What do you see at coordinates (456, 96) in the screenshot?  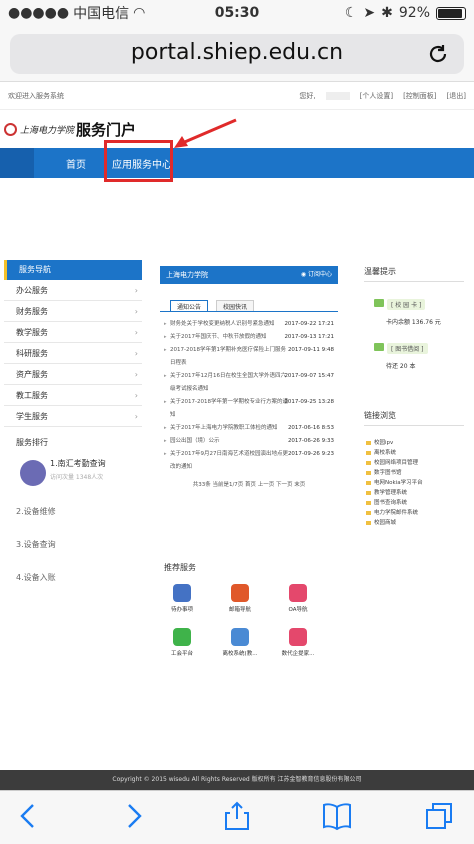 I see `link-logout: [退出]` at bounding box center [456, 96].